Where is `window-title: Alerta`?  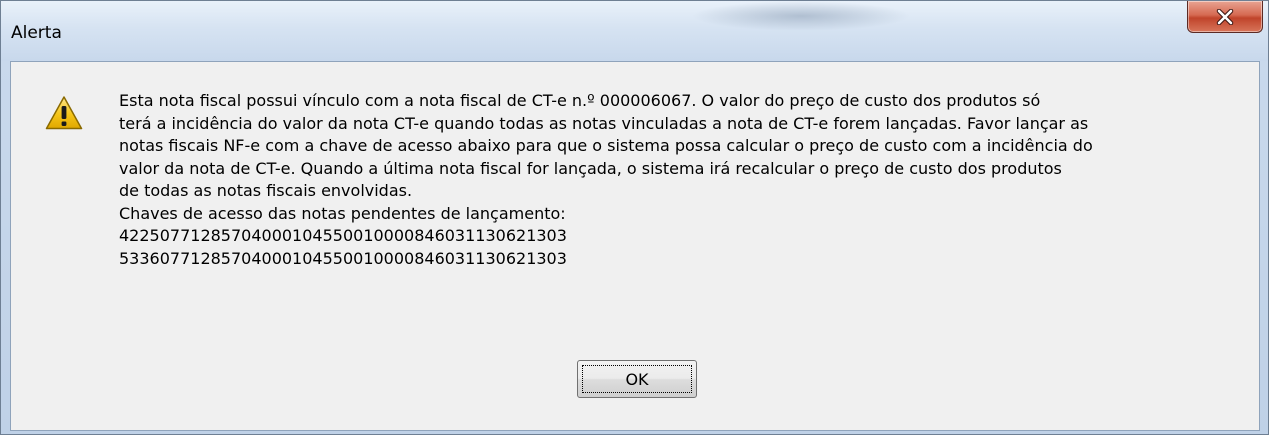 window-title: Alerta is located at coordinates (36, 33).